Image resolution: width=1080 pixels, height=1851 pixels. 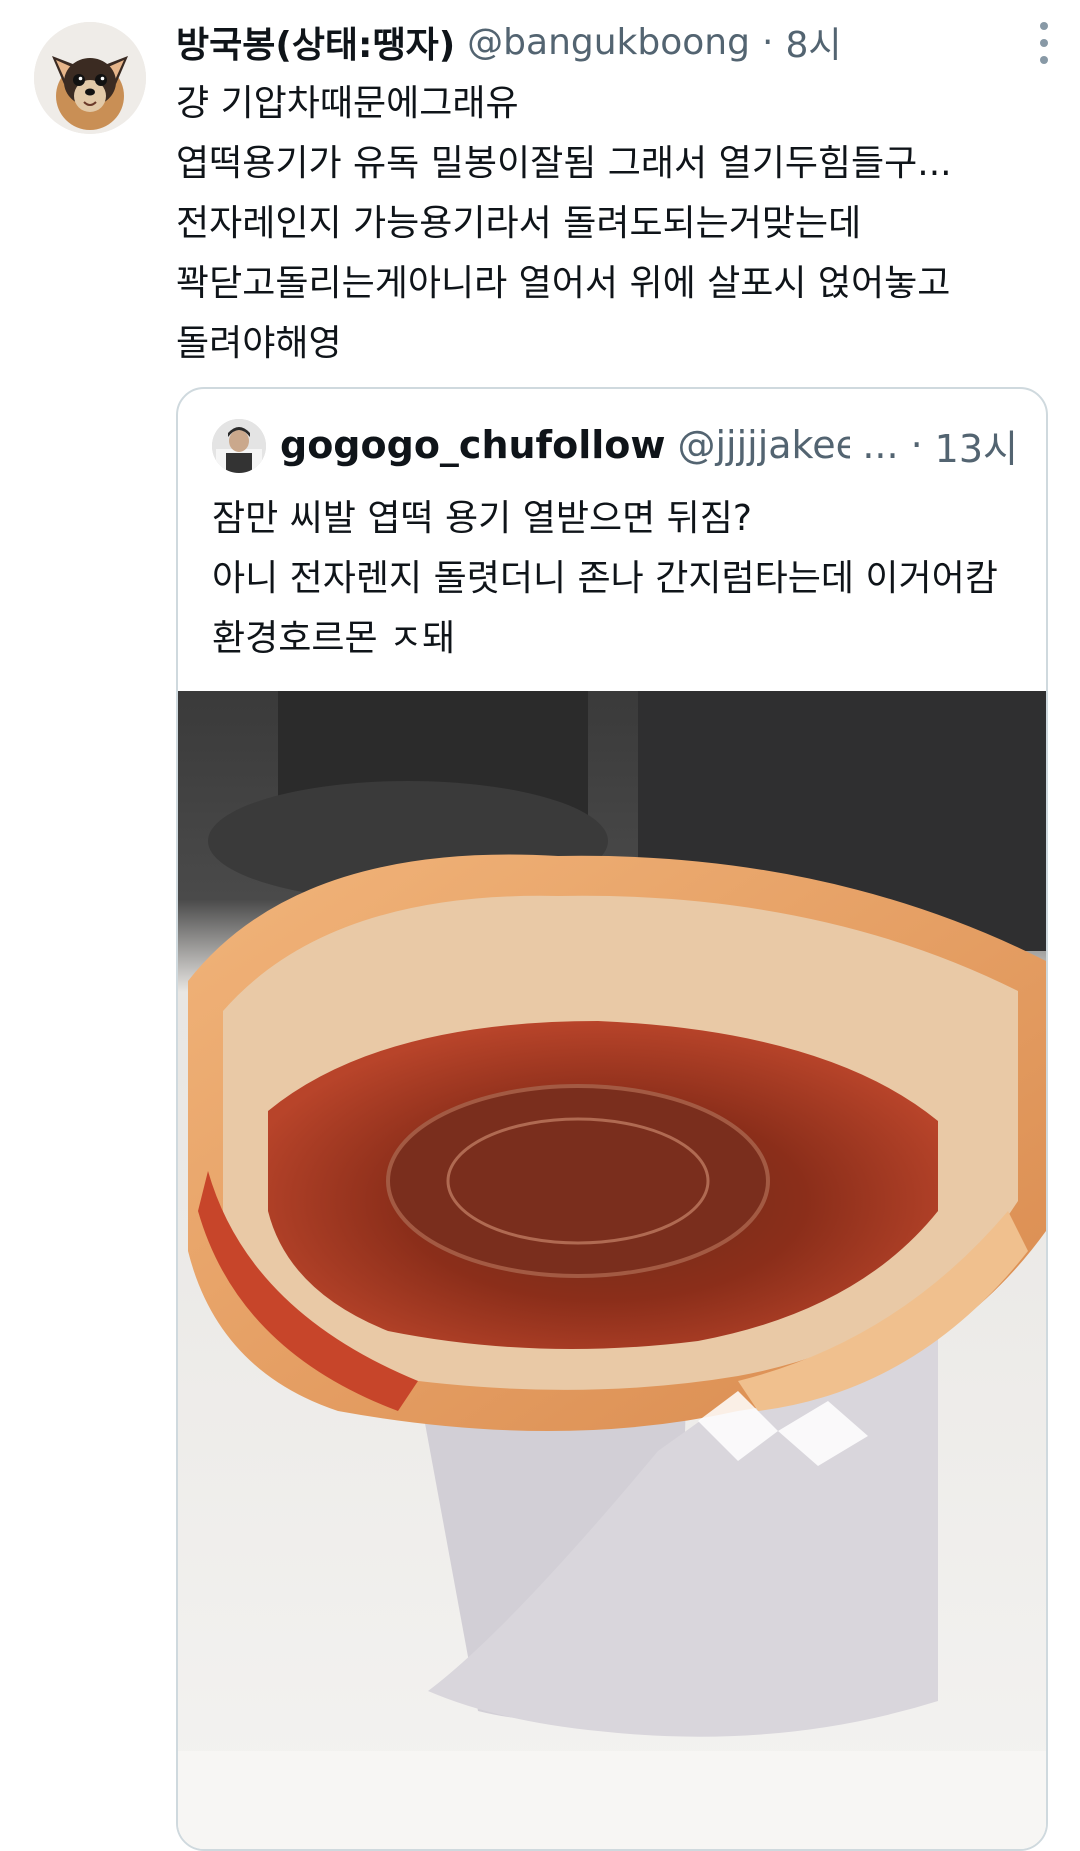 I want to click on tweet-body-line: 전자레인지 가능용기라서 돌려도되는거맞는데, so click(x=519, y=223).